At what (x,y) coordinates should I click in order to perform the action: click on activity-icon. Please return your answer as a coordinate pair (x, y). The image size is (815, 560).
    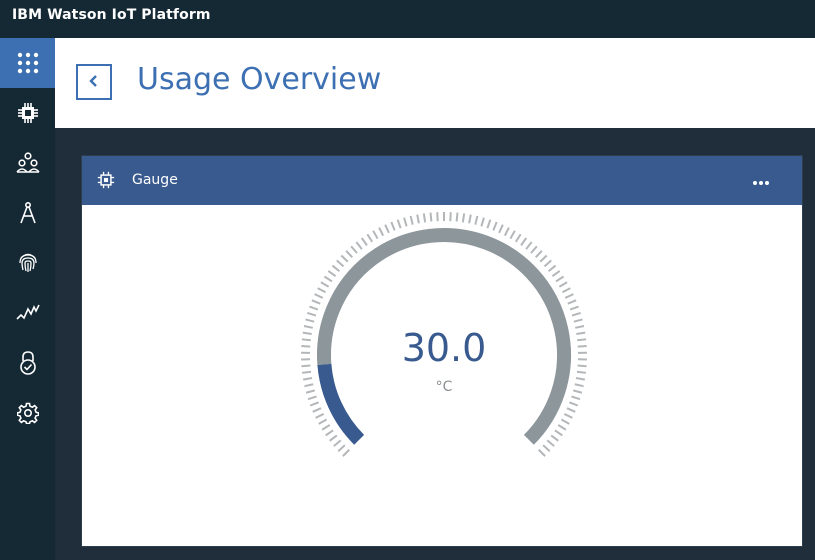
    Looking at the image, I should click on (27, 313).